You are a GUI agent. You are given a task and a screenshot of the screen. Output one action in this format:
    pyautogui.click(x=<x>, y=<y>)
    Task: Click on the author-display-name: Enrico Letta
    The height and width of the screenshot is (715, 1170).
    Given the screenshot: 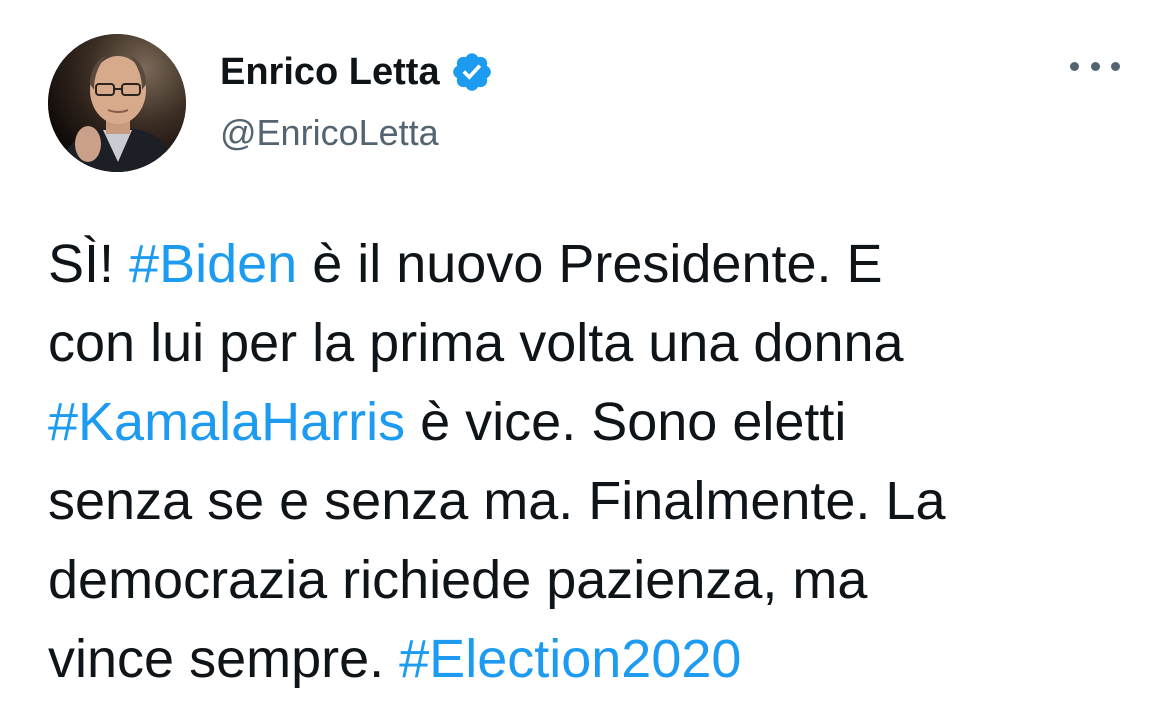 What is the action you would take?
    pyautogui.click(x=330, y=72)
    